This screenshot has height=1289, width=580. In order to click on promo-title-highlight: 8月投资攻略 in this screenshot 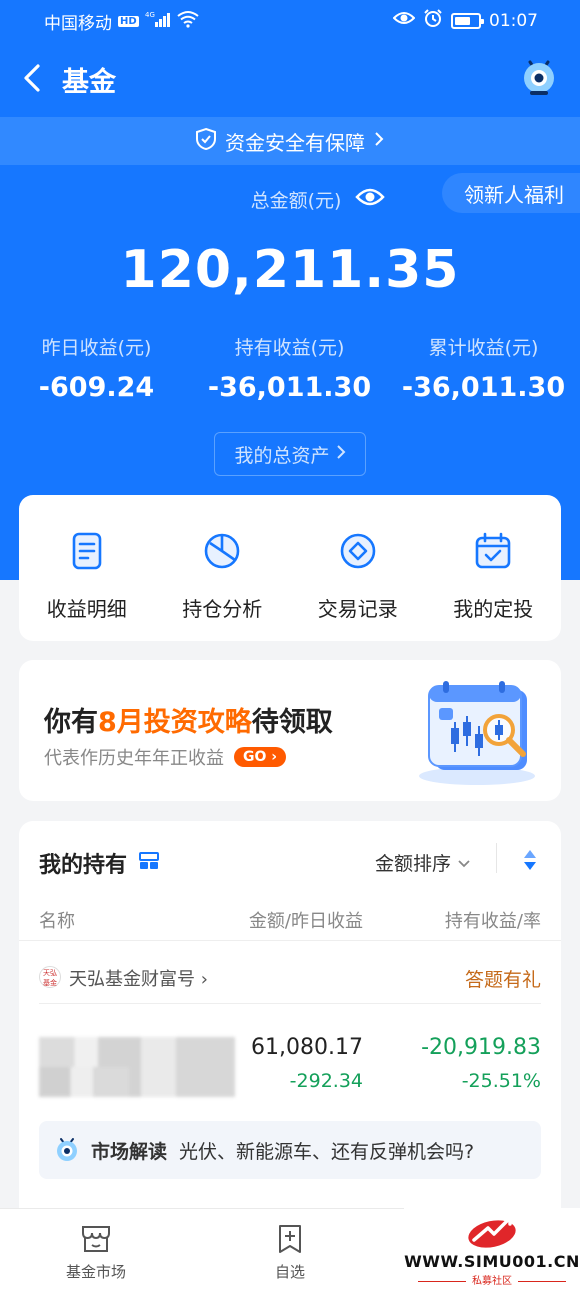, I will do `click(175, 722)`.